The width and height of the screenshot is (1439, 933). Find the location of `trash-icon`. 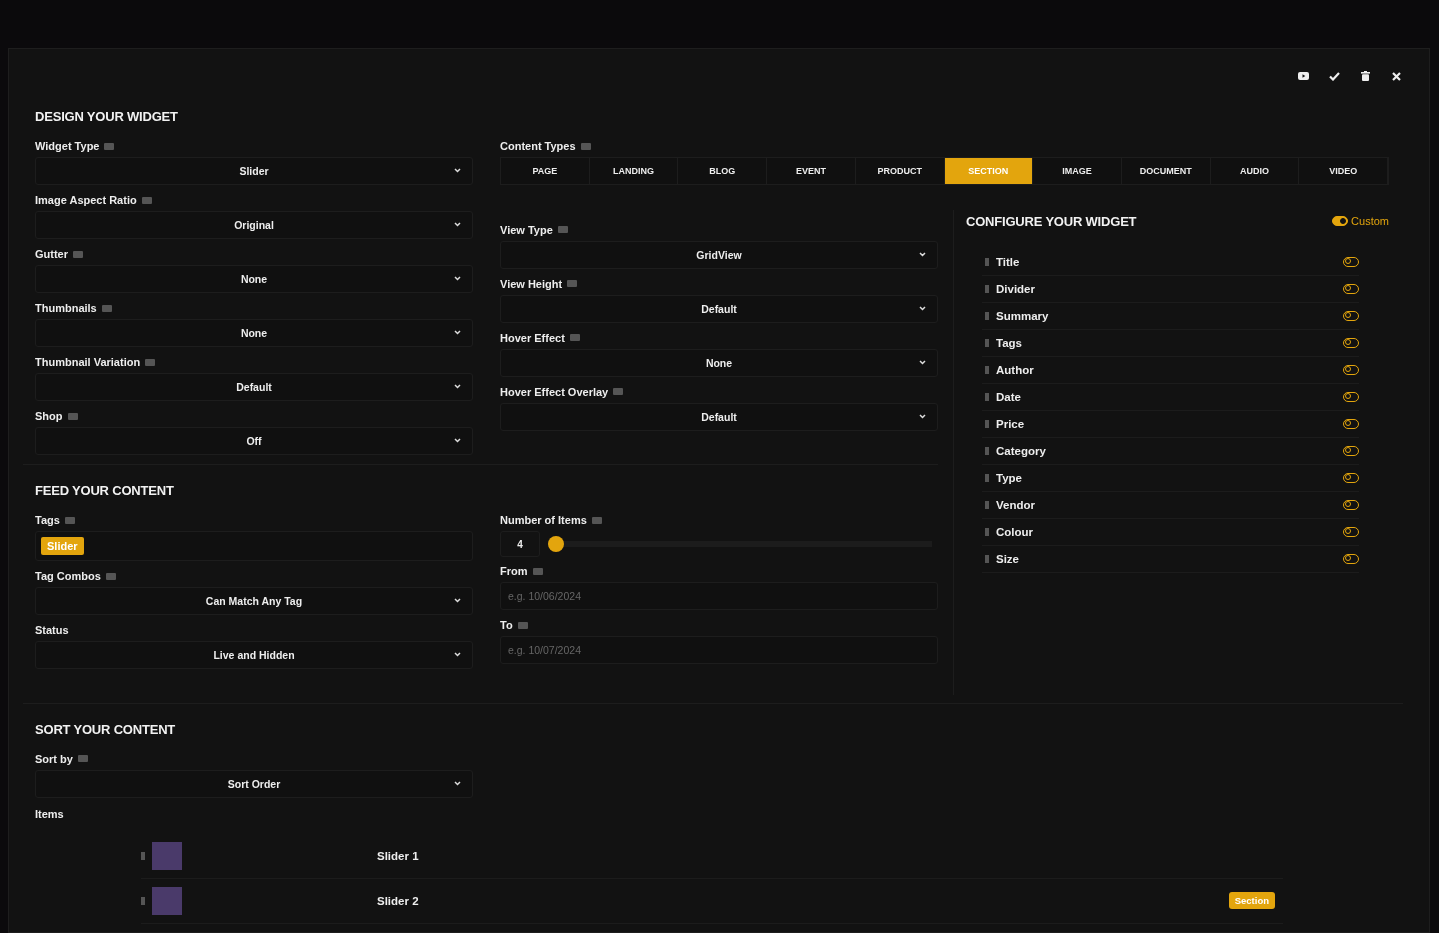

trash-icon is located at coordinates (1365, 76).